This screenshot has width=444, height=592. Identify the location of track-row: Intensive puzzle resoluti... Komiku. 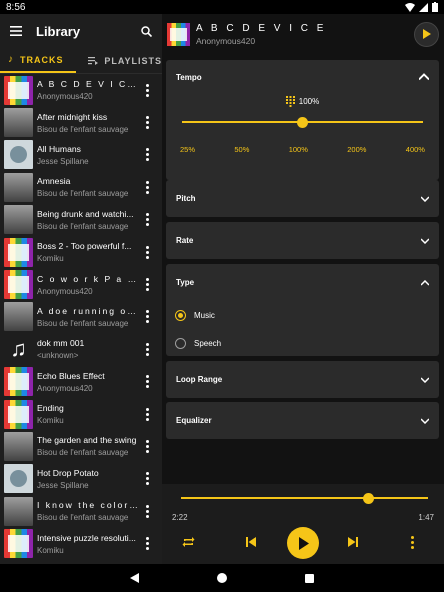
(81, 543).